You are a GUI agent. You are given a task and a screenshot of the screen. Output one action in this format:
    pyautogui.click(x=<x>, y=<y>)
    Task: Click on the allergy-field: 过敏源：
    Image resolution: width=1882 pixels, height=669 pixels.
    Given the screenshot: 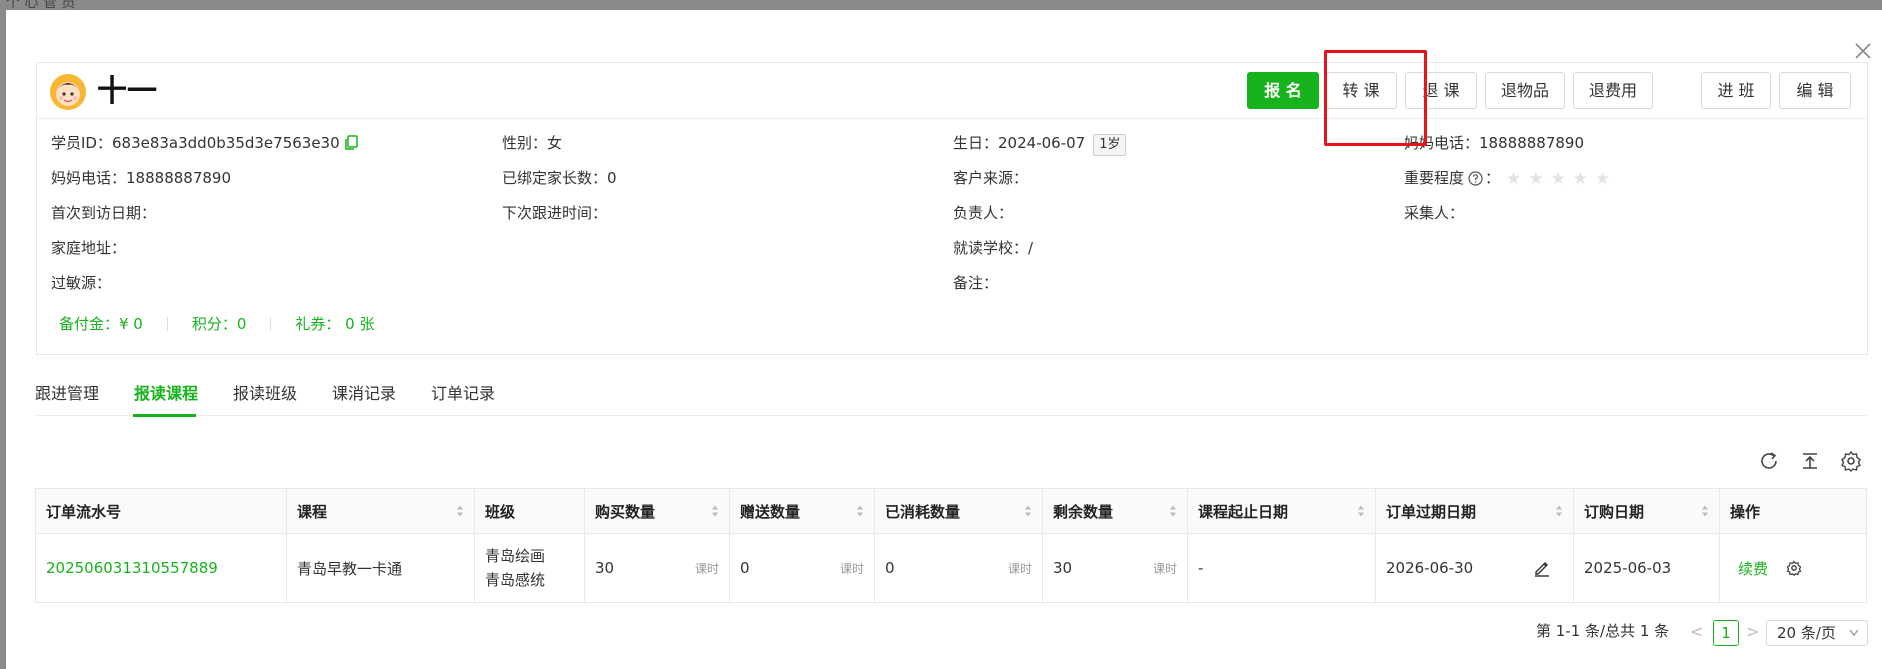 What is the action you would take?
    pyautogui.click(x=81, y=283)
    